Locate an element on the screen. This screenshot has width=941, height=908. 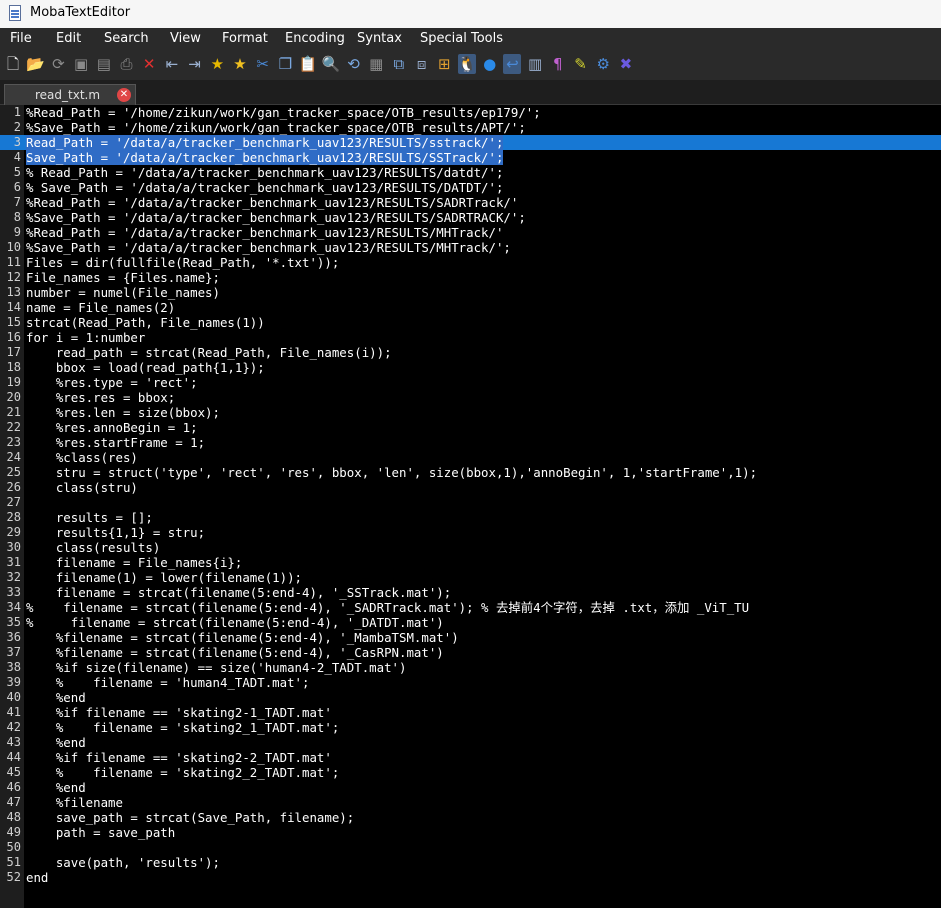
code-line: 49 path = save_path is located at coordinates (470, 832).